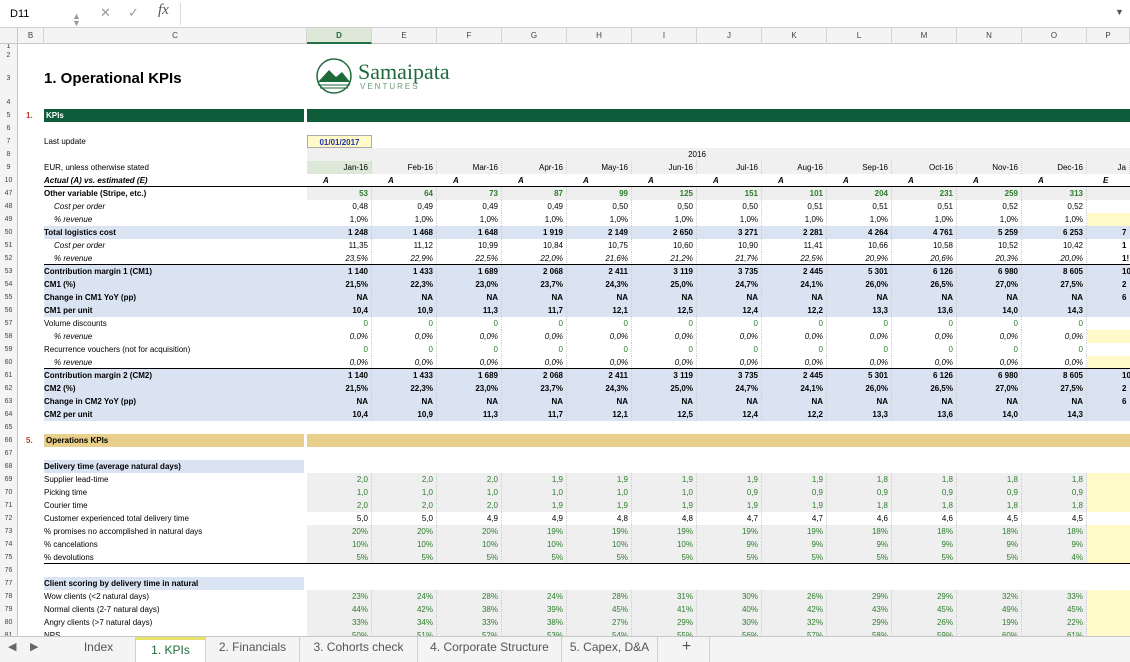  Describe the element at coordinates (490, 649) in the screenshot. I see `tab-4-corporate-structure: 4. Corporate Structure` at that location.